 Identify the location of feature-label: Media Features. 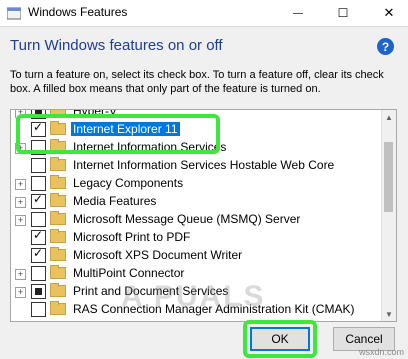
(114, 201).